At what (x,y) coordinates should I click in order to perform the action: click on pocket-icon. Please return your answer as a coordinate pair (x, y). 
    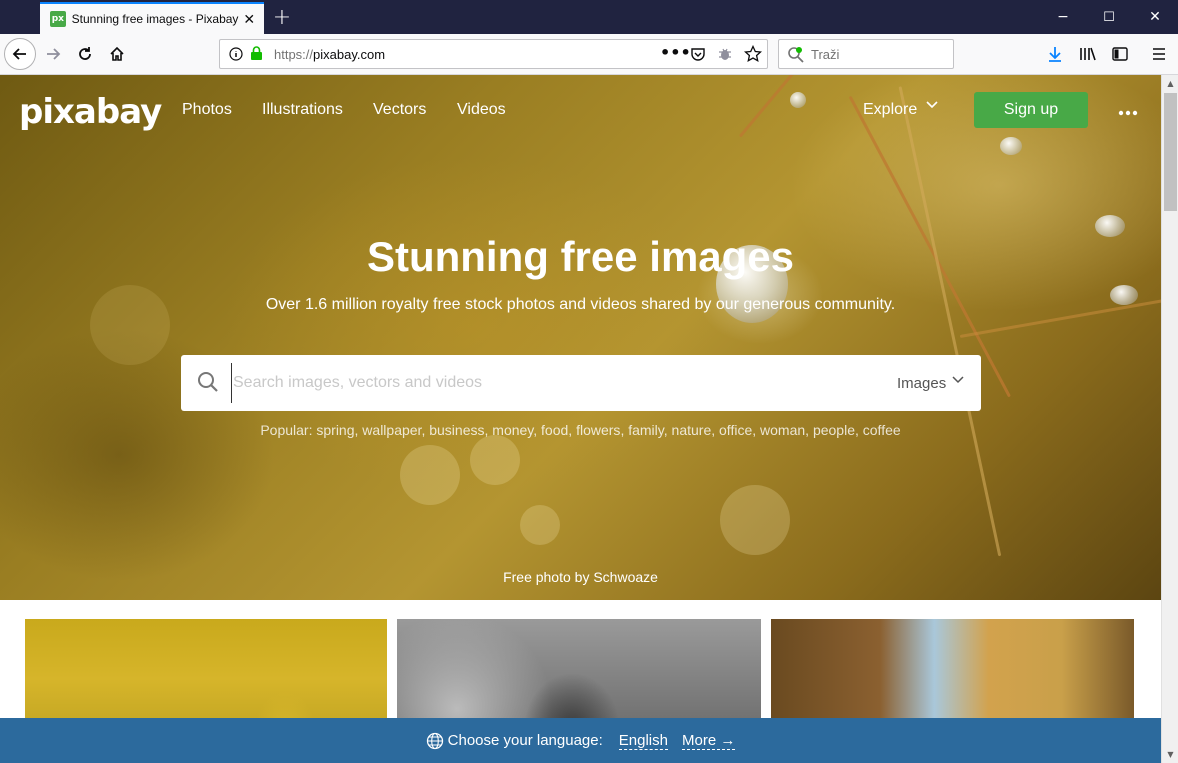
    Looking at the image, I should click on (698, 56).